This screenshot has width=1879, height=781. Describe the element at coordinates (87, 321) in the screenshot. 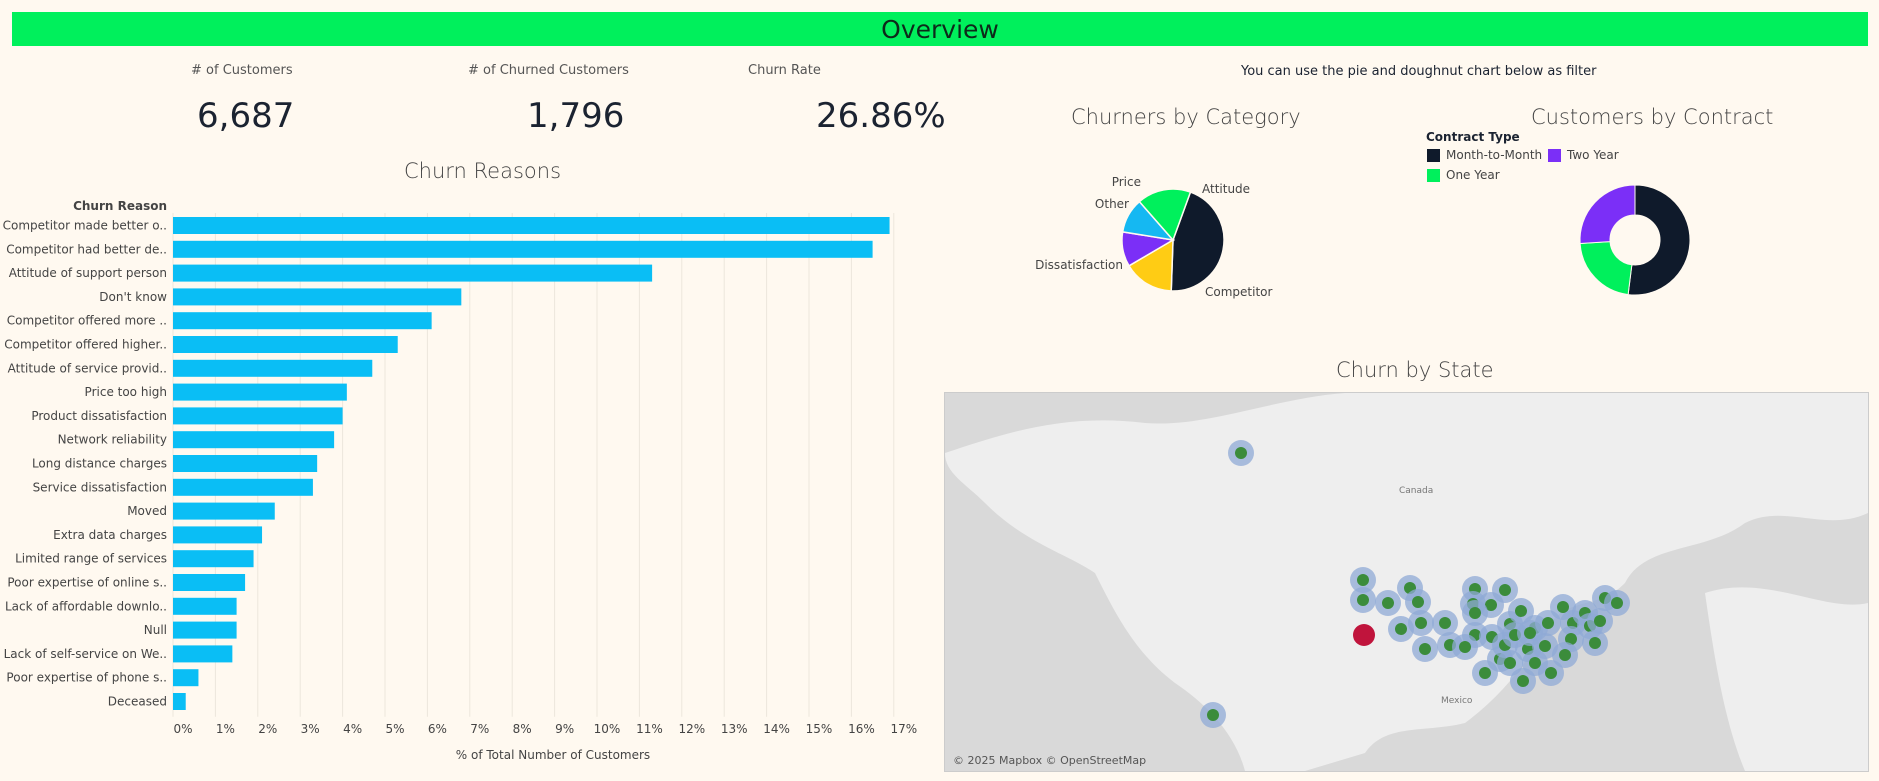

I see `category-label: Competitor offered more ..` at that location.